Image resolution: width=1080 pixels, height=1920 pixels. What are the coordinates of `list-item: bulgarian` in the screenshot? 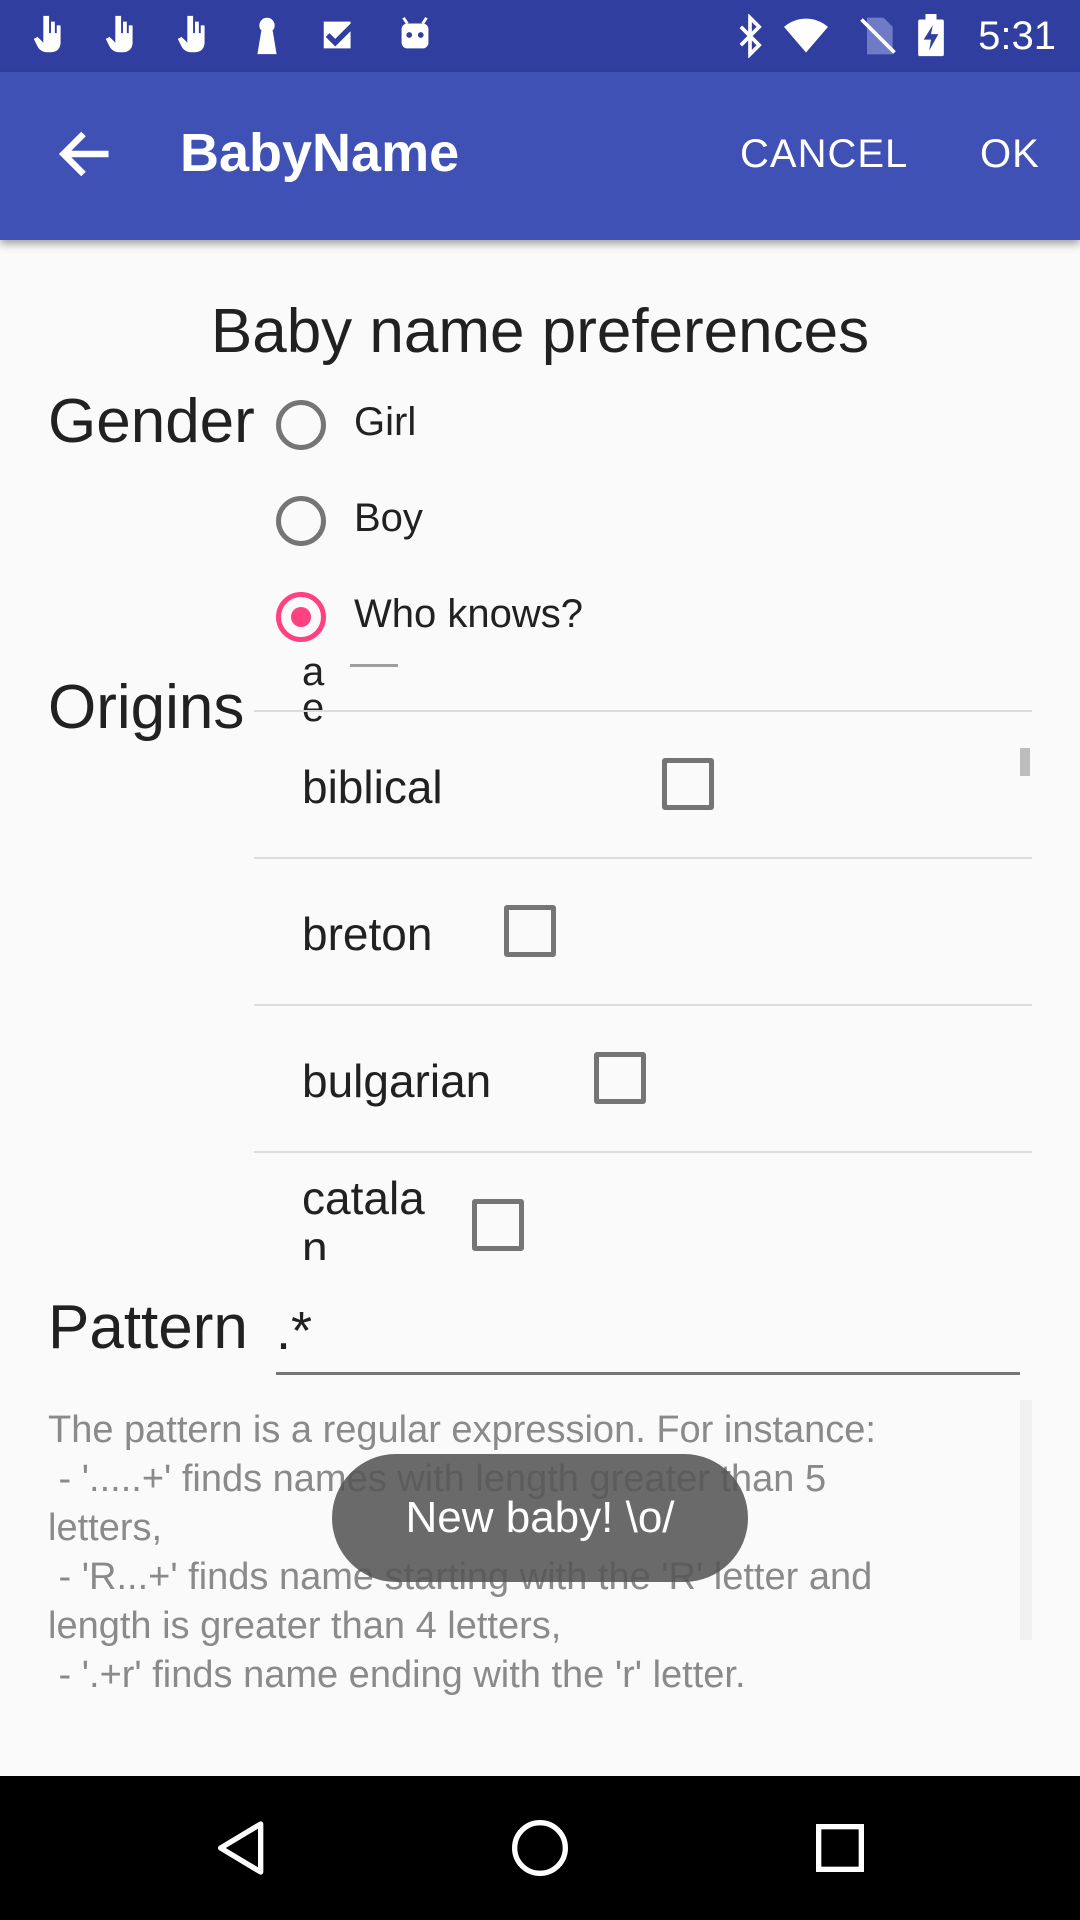 It's located at (643, 1078).